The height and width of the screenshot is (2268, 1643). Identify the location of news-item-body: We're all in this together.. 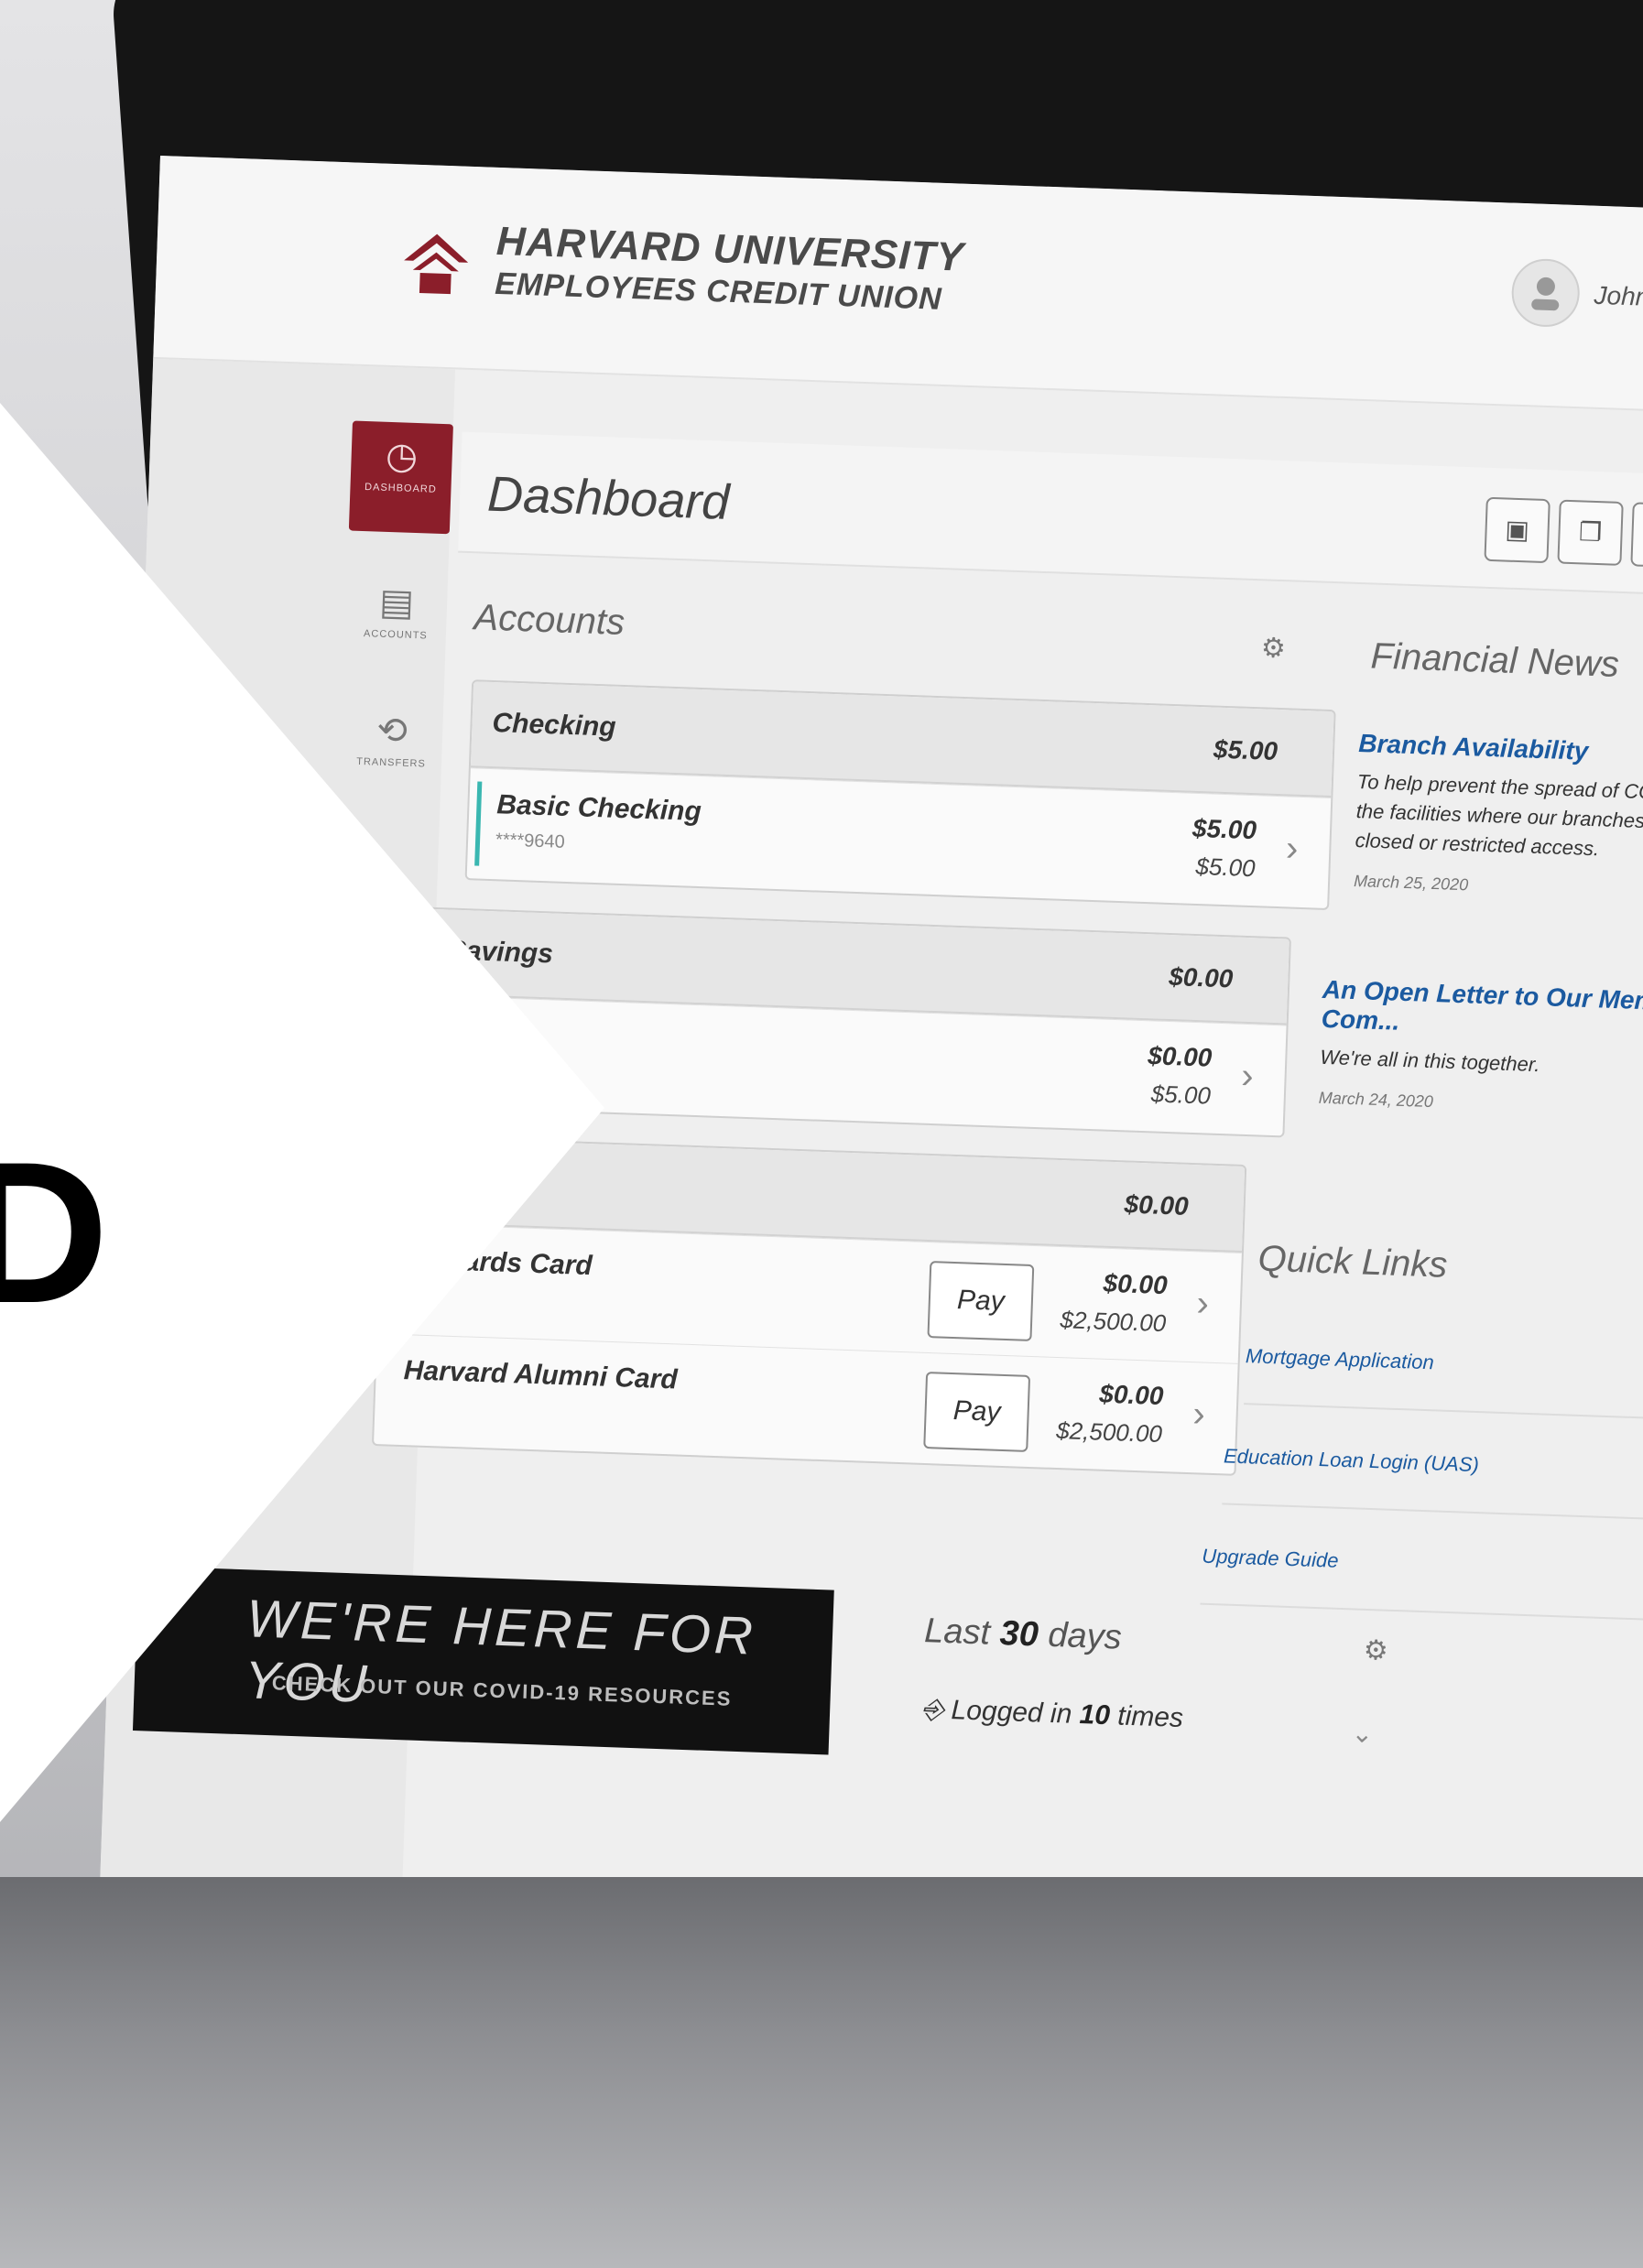
(1430, 1061).